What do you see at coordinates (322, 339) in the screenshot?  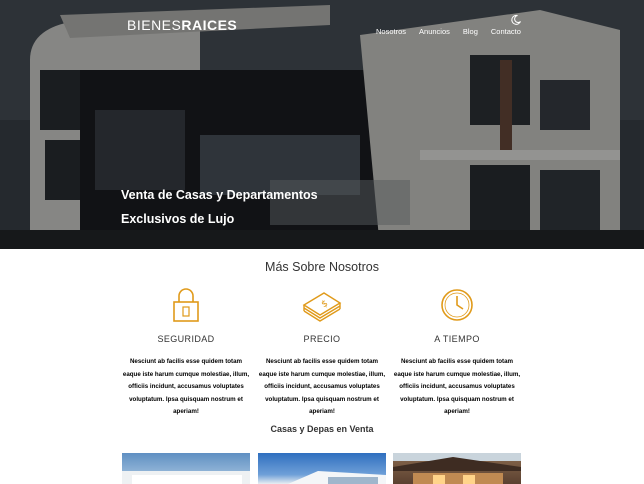 I see `feature-label: PRECIO` at bounding box center [322, 339].